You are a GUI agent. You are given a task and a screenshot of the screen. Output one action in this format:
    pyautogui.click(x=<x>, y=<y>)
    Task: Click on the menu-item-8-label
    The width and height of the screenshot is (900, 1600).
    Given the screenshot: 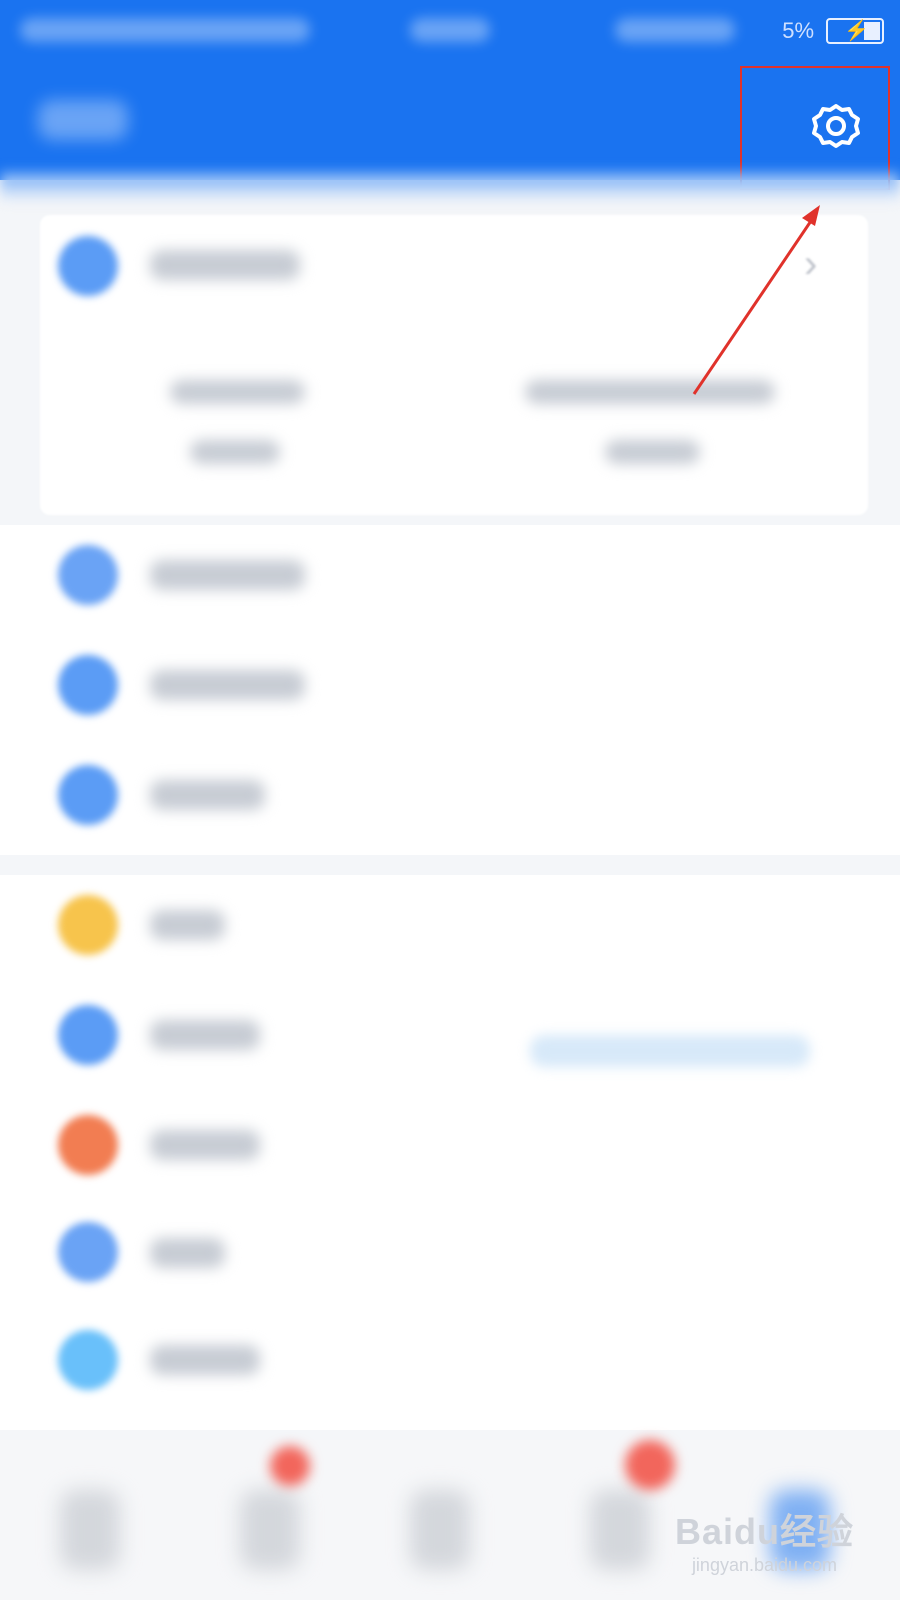 What is the action you would take?
    pyautogui.click(x=205, y=1360)
    